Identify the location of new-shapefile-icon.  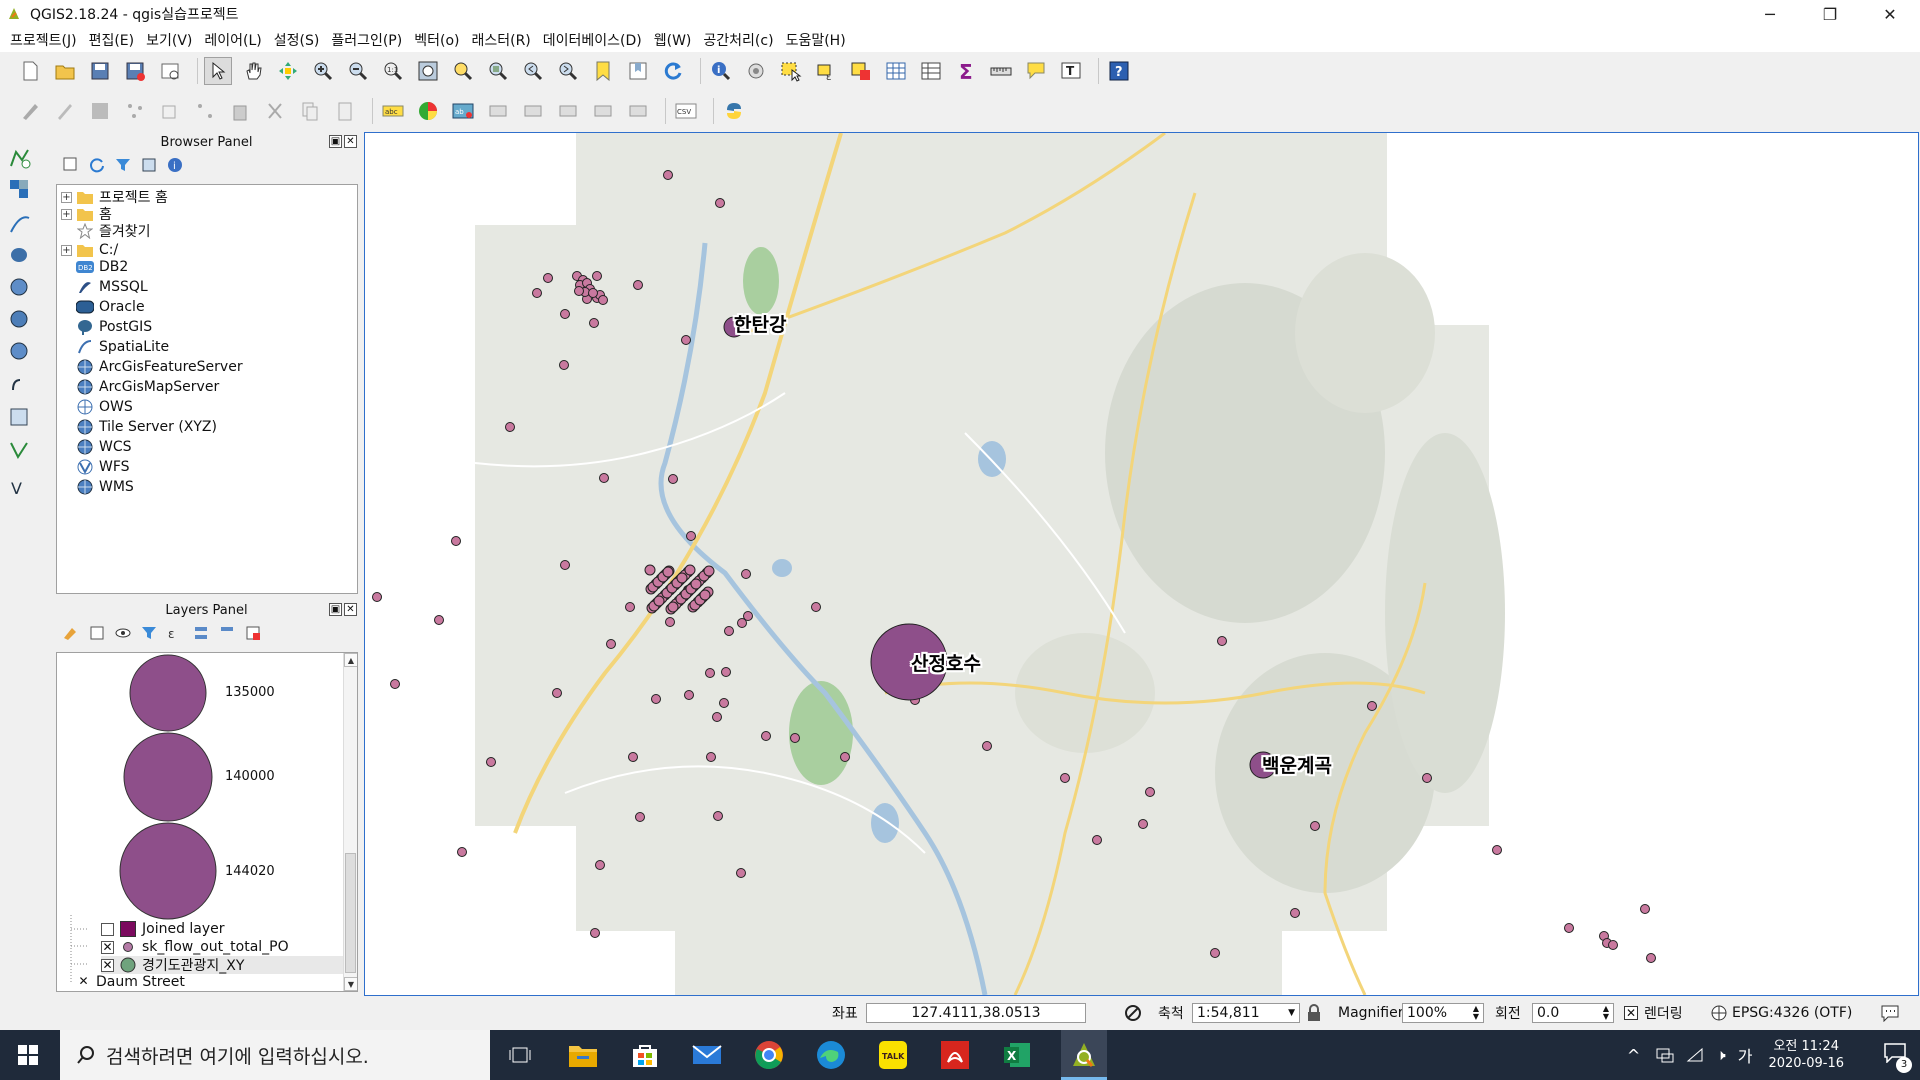
(20, 450).